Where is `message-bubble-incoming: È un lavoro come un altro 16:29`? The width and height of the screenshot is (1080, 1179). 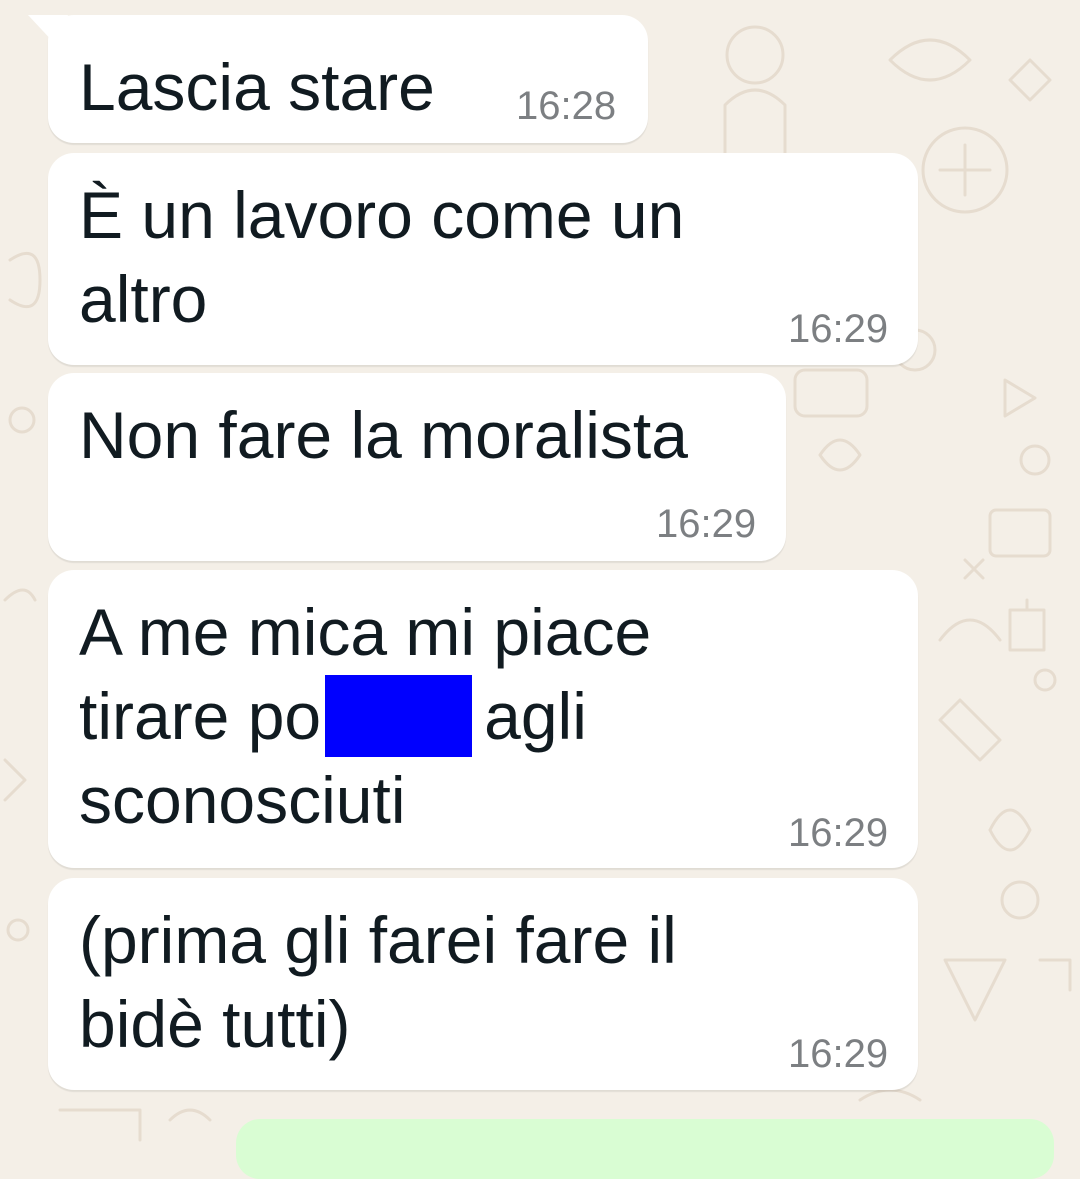 message-bubble-incoming: È un lavoro come un altro 16:29 is located at coordinates (483, 259).